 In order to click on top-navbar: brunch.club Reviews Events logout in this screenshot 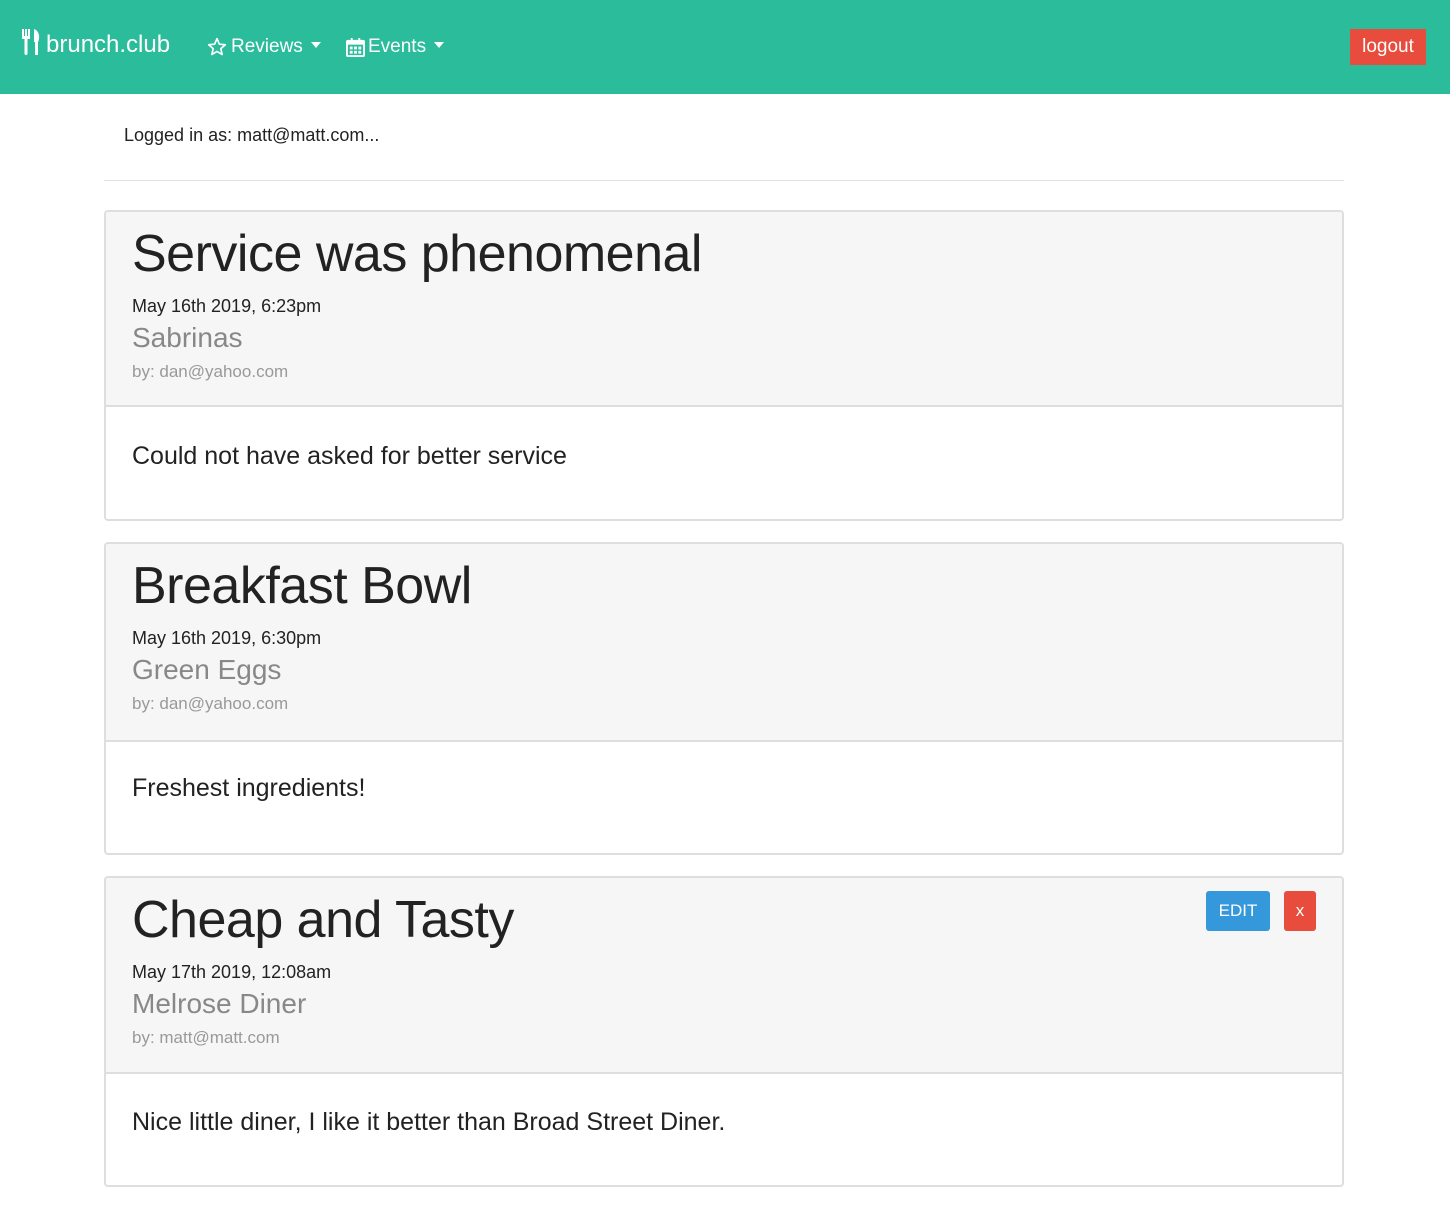, I will do `click(725, 47)`.